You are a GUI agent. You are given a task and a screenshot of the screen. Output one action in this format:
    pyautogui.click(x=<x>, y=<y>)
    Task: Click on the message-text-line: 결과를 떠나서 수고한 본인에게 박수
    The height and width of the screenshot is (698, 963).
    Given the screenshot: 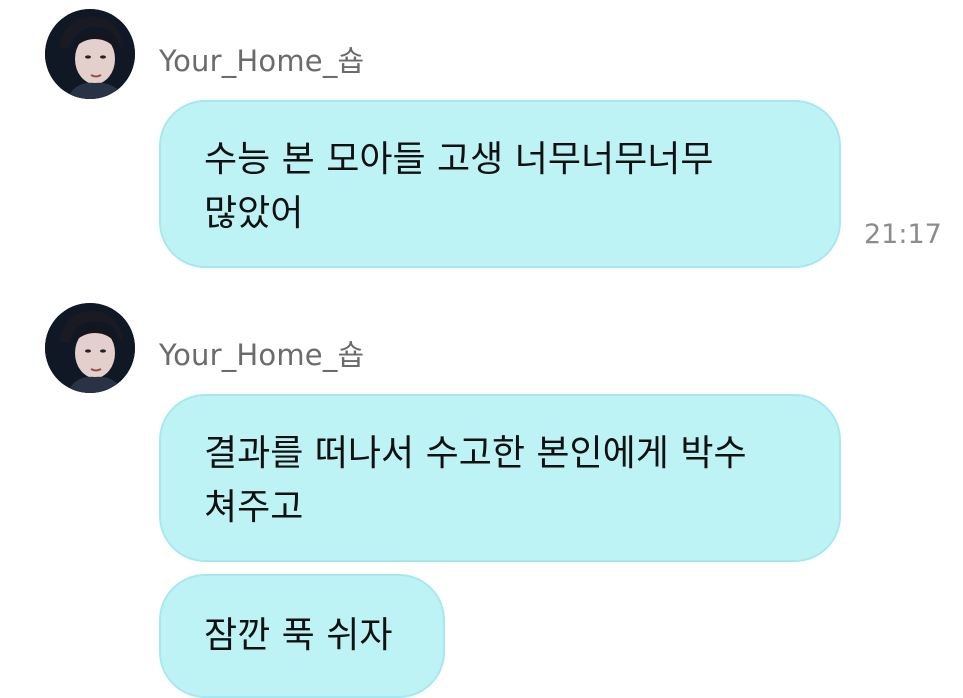 What is the action you would take?
    pyautogui.click(x=475, y=453)
    